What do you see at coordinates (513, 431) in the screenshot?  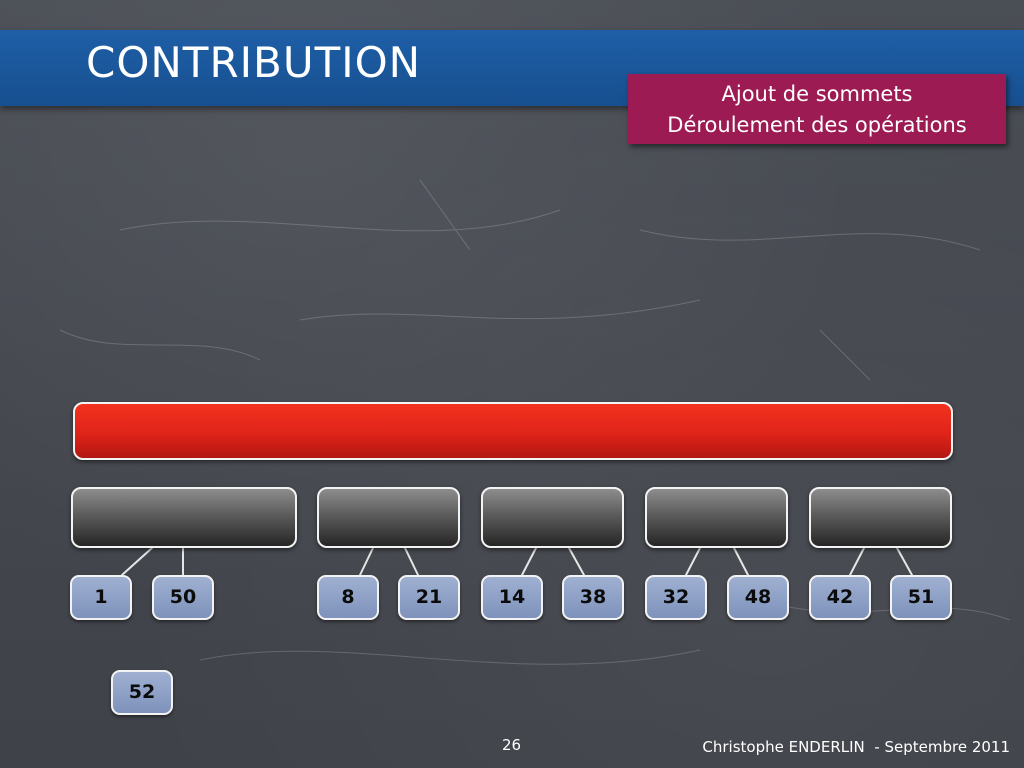 I see `root-node-bar` at bounding box center [513, 431].